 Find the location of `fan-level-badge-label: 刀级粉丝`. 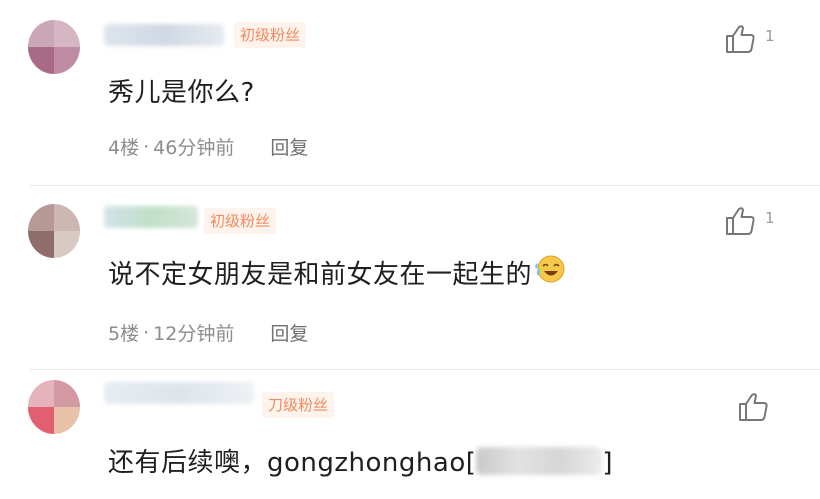

fan-level-badge-label: 刀级粉丝 is located at coordinates (298, 405).